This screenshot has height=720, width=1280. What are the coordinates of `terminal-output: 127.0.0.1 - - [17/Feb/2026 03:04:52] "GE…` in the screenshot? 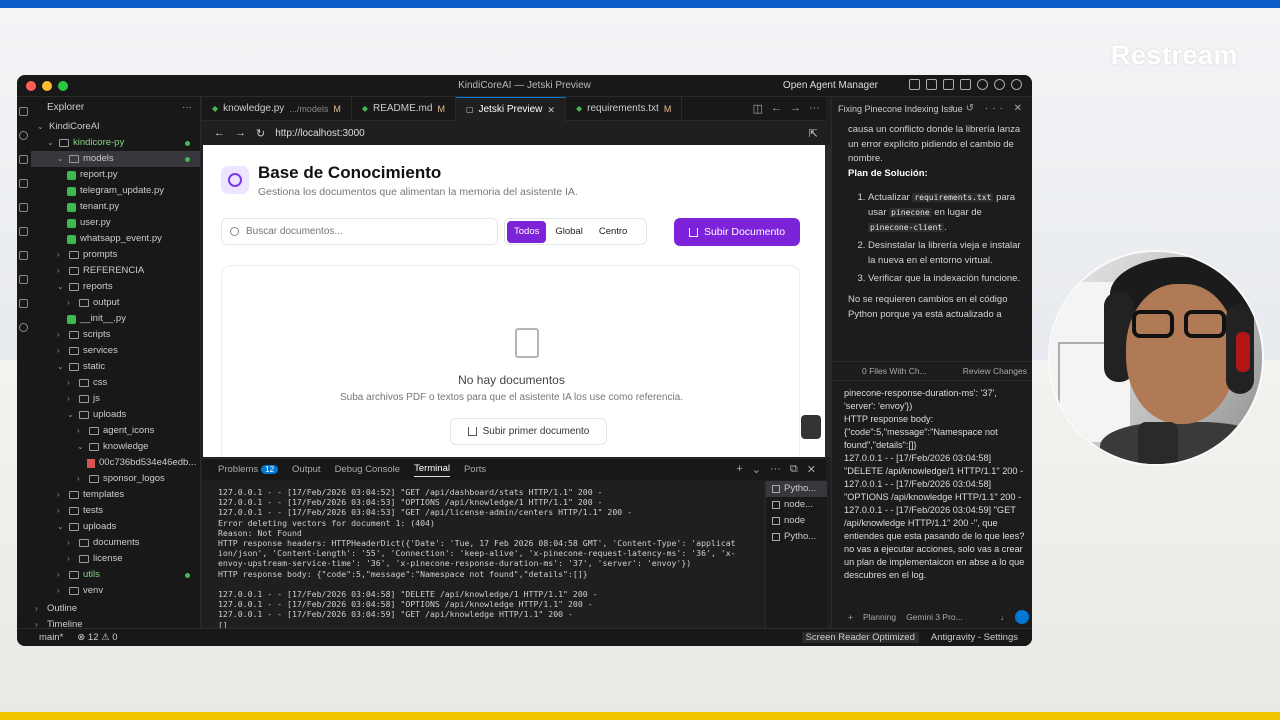 It's located at (477, 555).